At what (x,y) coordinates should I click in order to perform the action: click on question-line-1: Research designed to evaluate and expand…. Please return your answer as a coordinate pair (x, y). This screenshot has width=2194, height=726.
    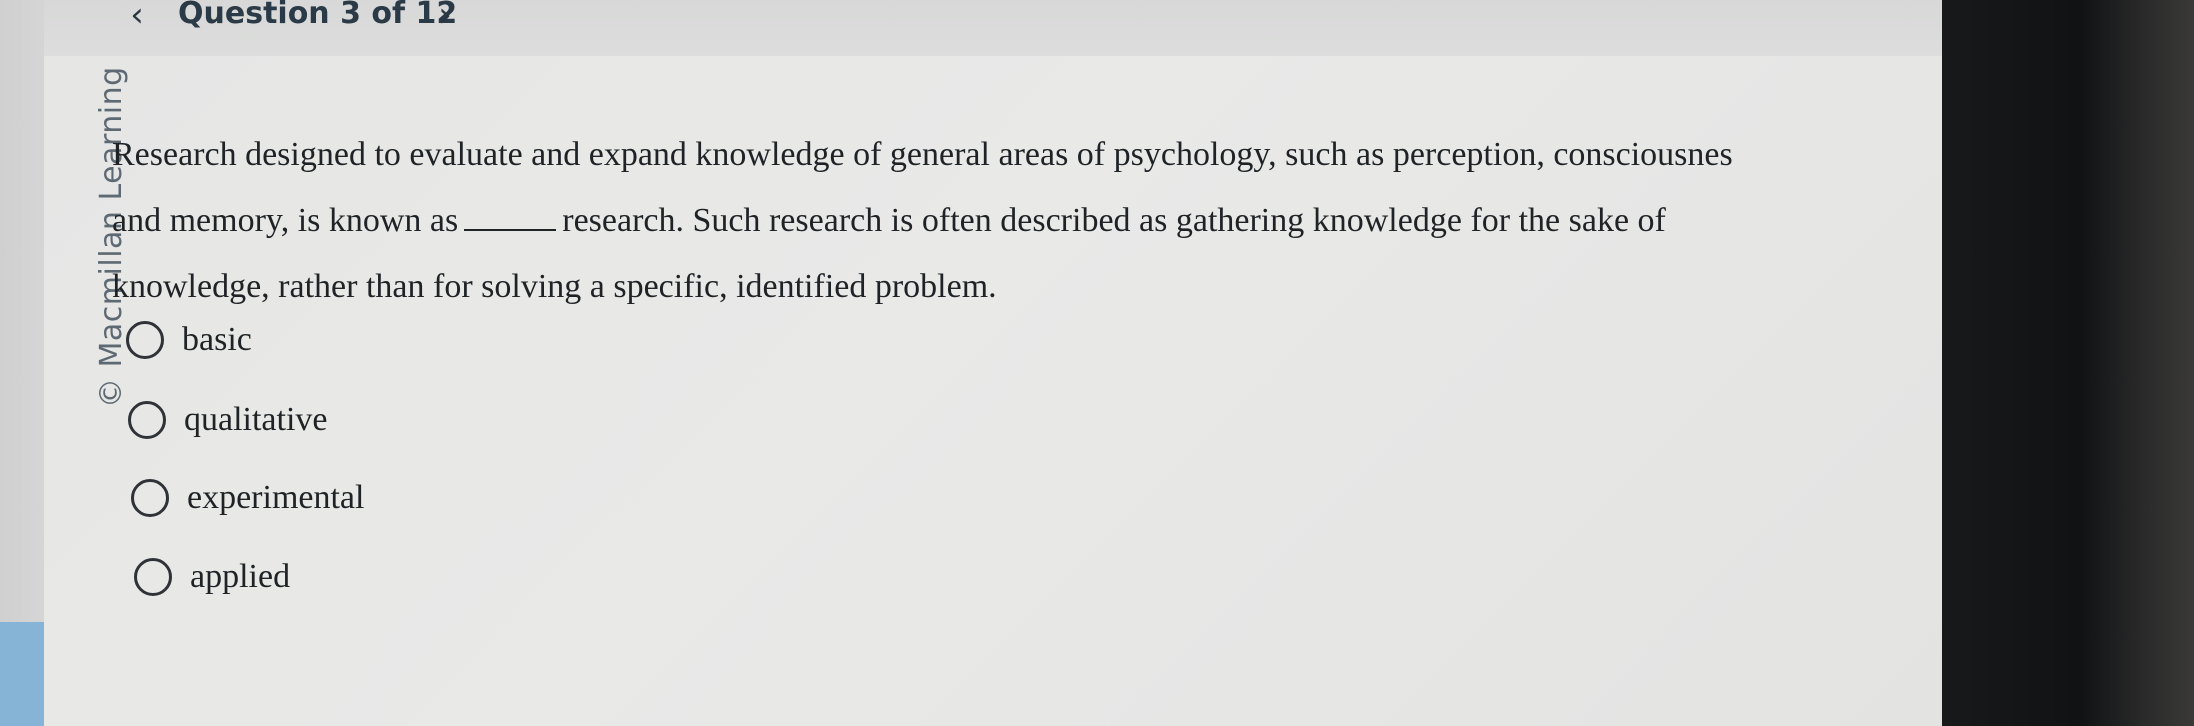
    Looking at the image, I should click on (922, 154).